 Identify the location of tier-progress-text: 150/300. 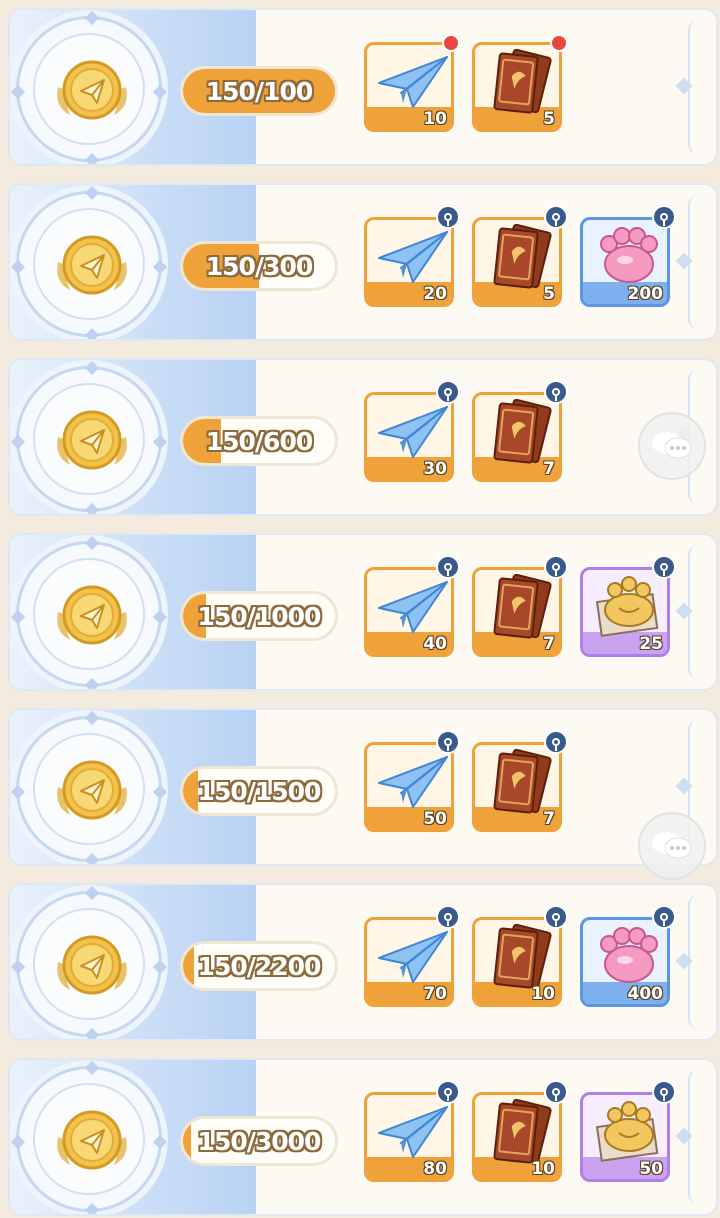
(259, 266).